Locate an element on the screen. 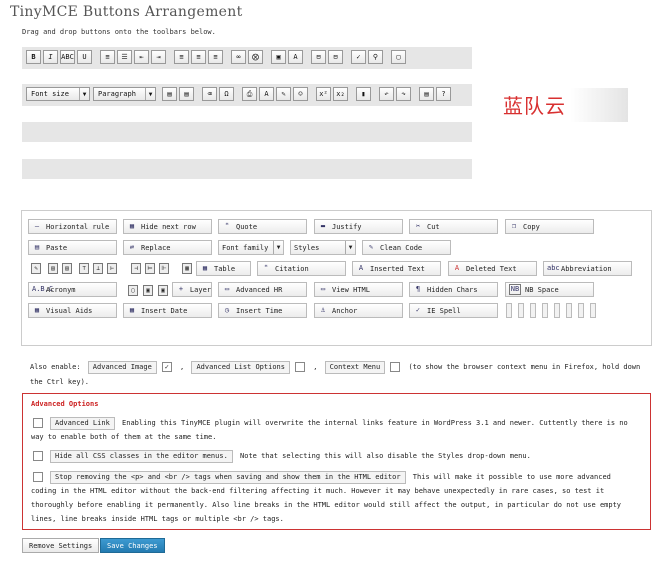 The width and height of the screenshot is (652, 564). special-char-button: Ω is located at coordinates (226, 94).